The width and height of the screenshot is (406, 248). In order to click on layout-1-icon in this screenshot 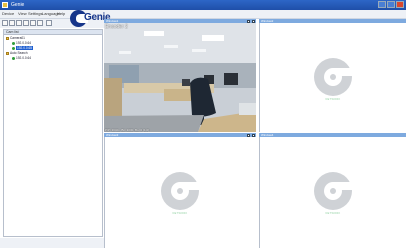, I will do `click(5, 23)`.